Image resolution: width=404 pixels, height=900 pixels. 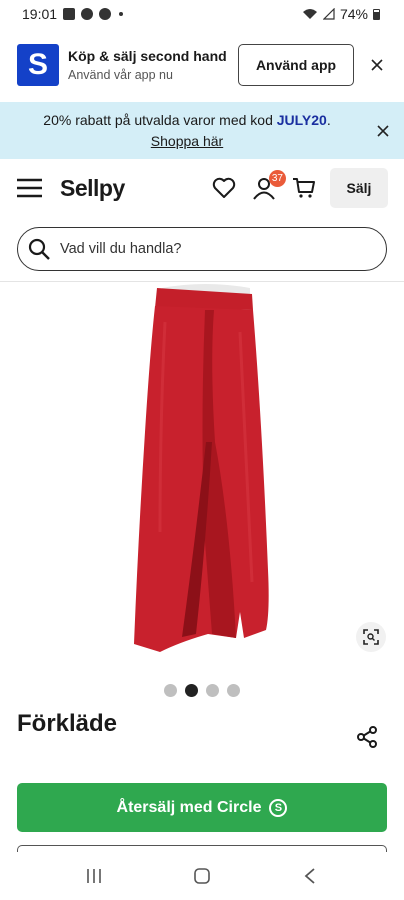 I want to click on user-icon: 37, so click(x=266, y=188).